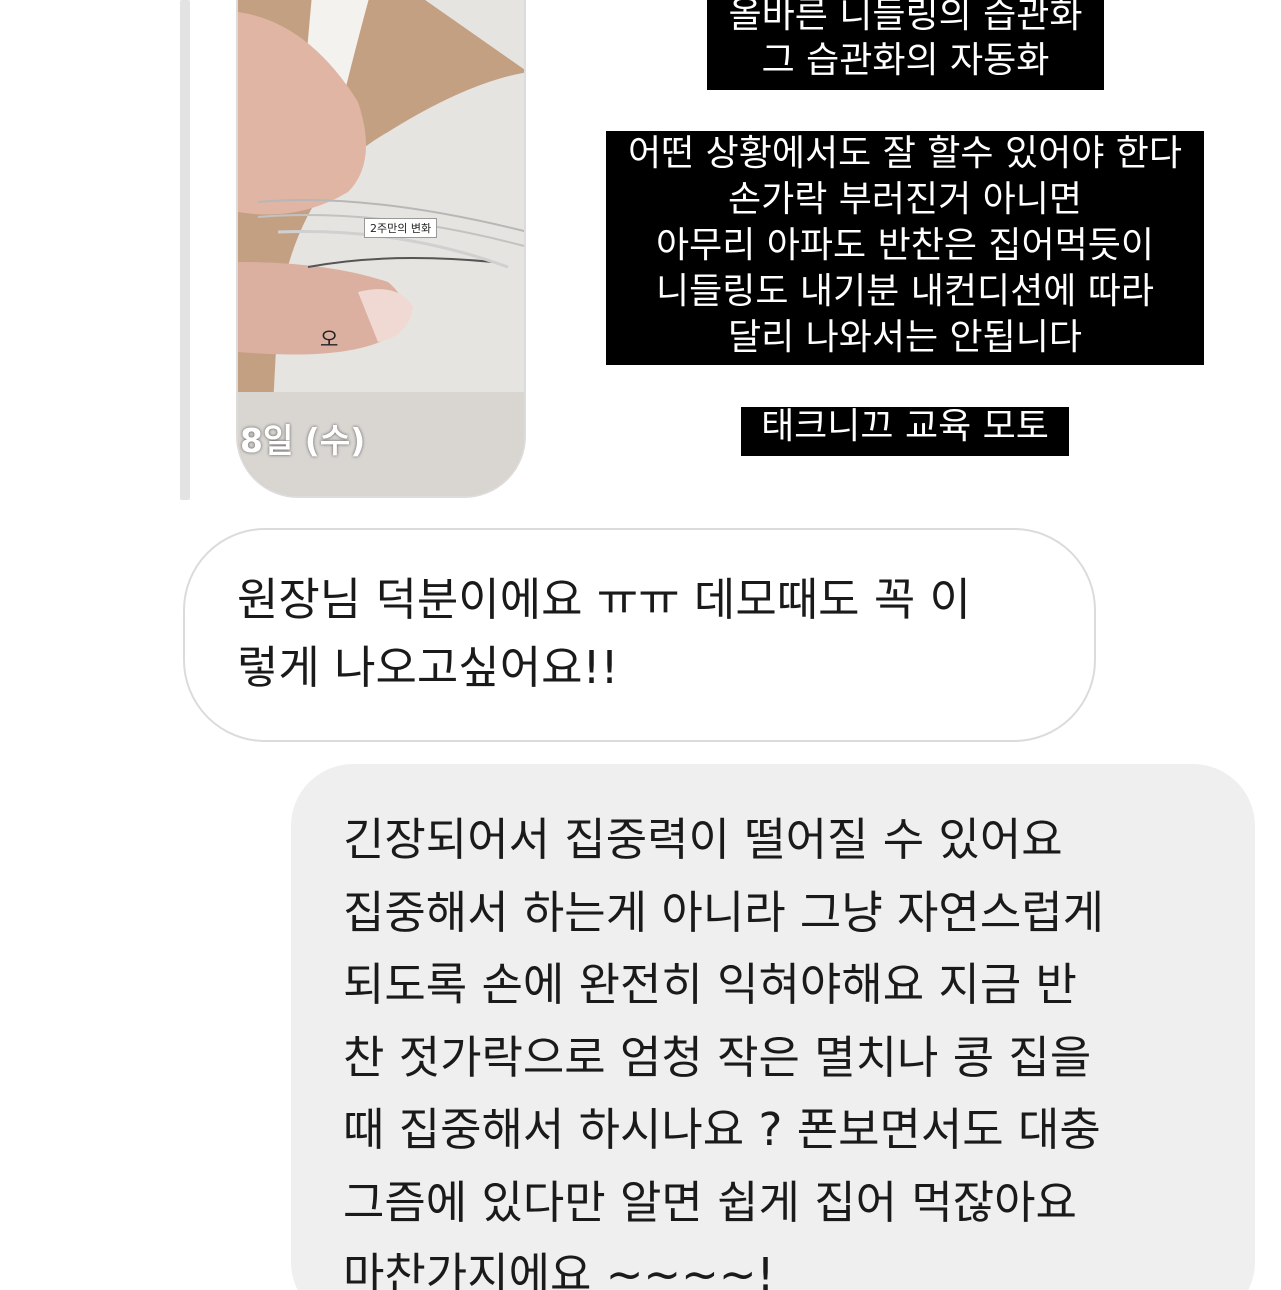 The width and height of the screenshot is (1281, 1290). What do you see at coordinates (717, 1057) in the screenshot?
I see `message-line: 찬 젓가락으로 엄청 작은 멸치나 콩 집을` at bounding box center [717, 1057].